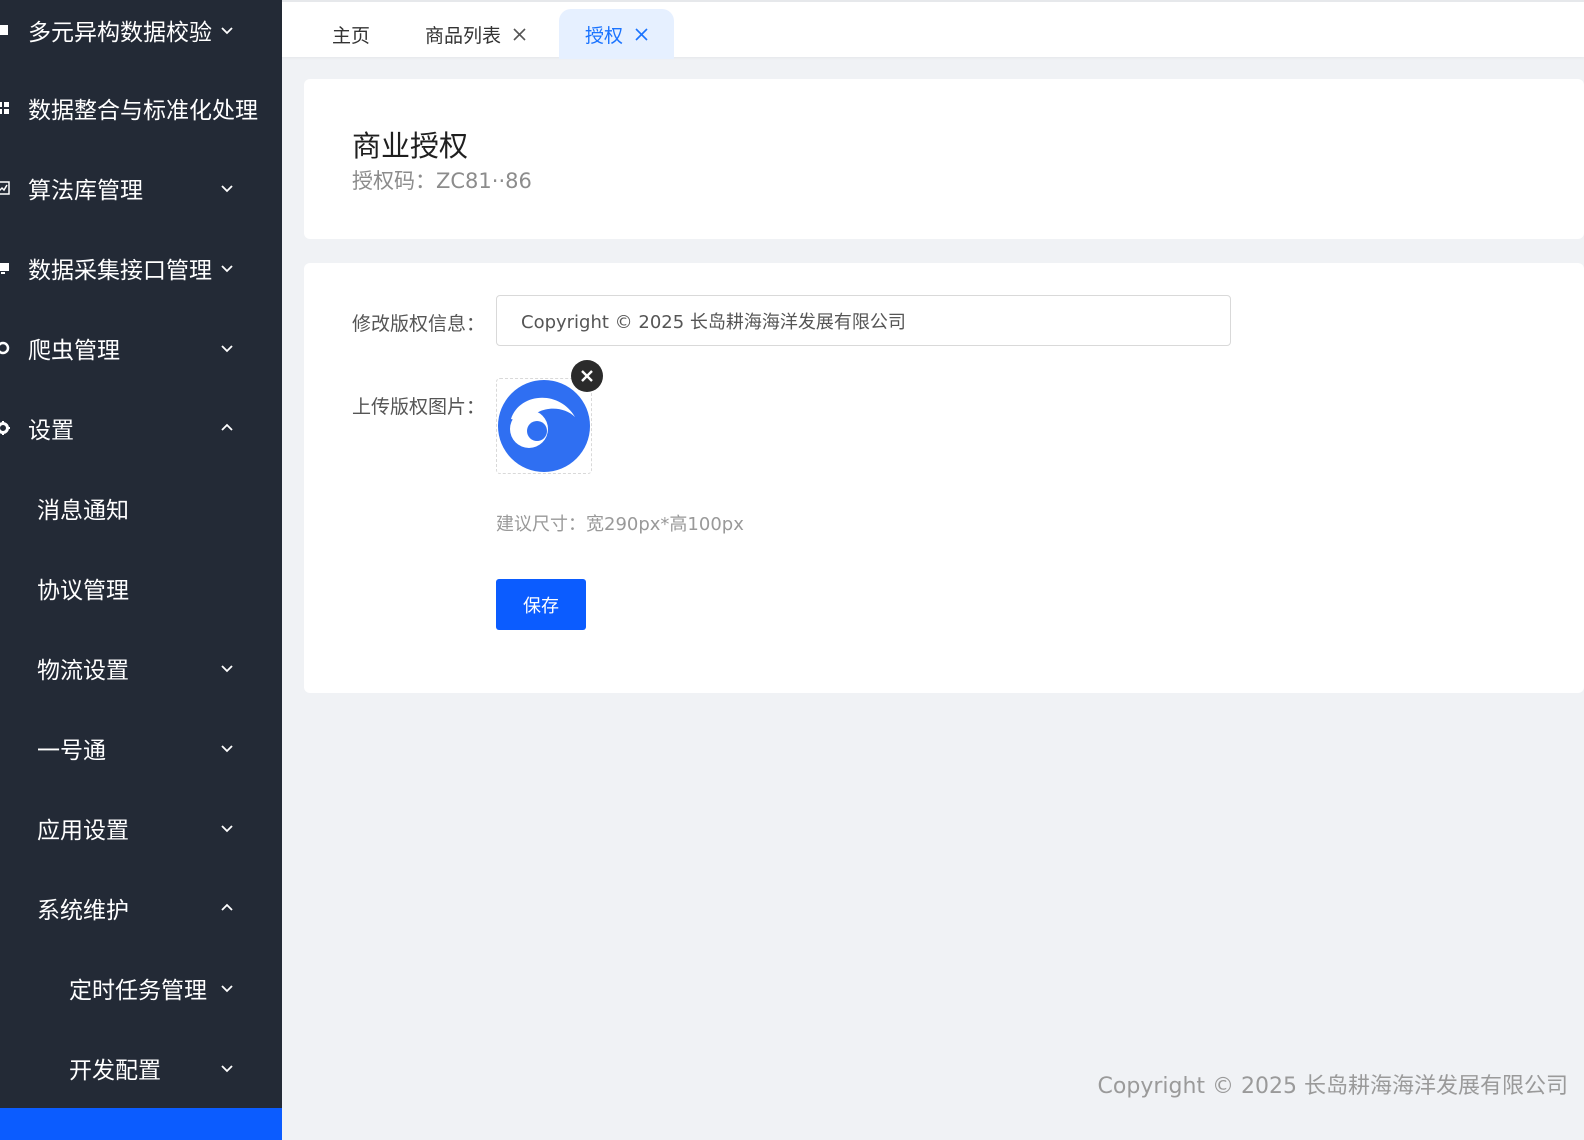 Image resolution: width=1584 pixels, height=1140 pixels. What do you see at coordinates (5, 108) in the screenshot?
I see `grid-icon` at bounding box center [5, 108].